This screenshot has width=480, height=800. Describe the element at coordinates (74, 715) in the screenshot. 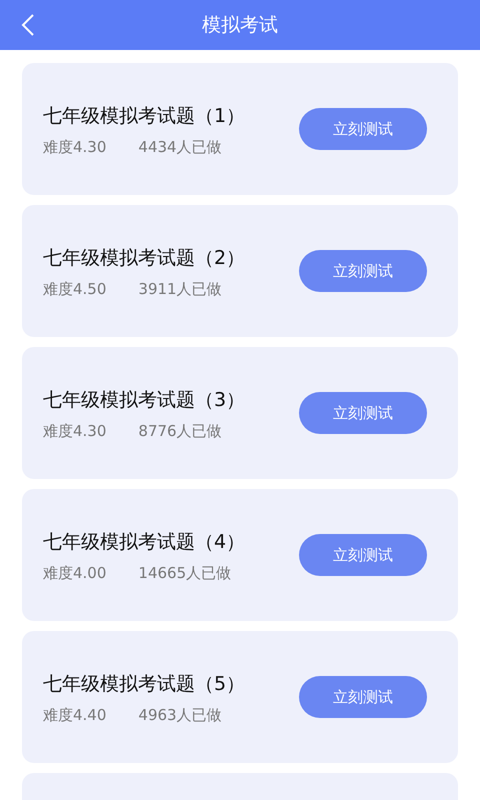

I see `difficulty-text: 难度4.40` at that location.